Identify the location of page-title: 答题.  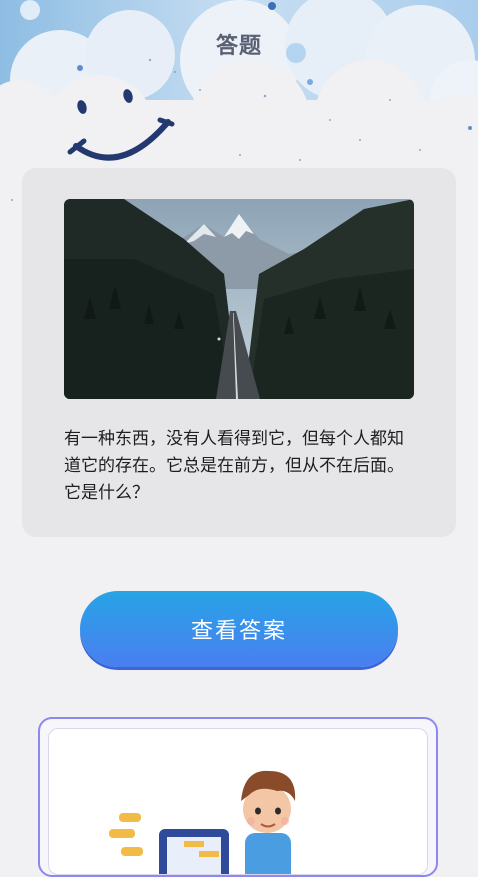
(238, 46).